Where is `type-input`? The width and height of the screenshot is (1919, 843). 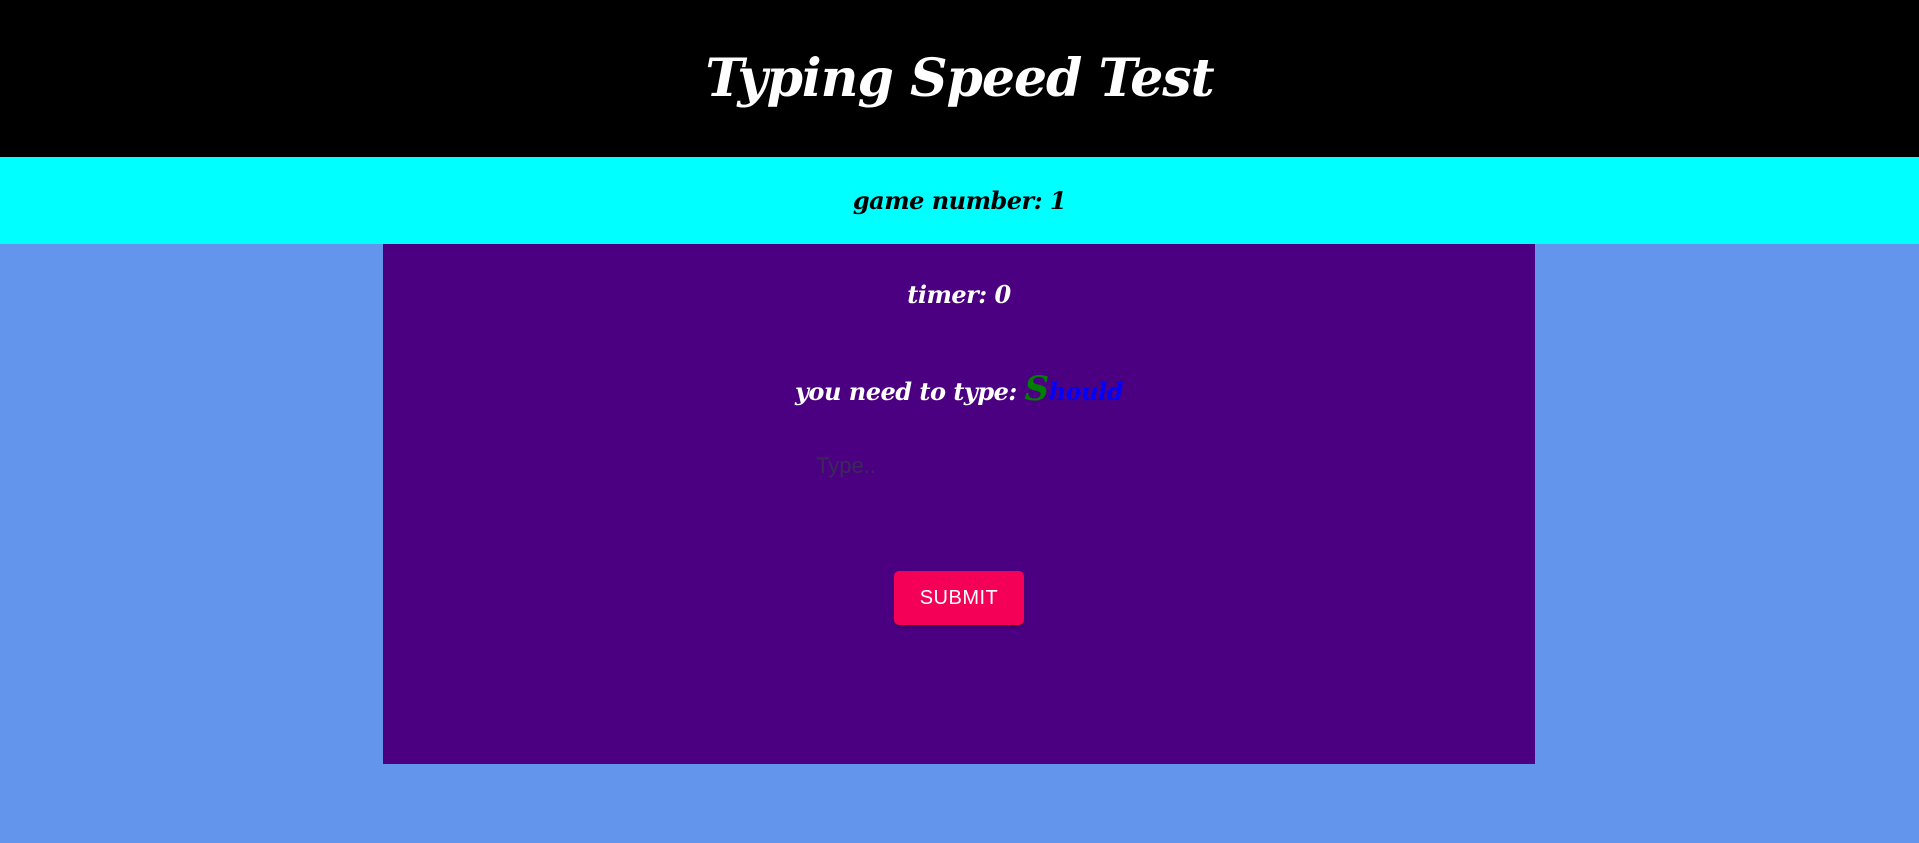 type-input is located at coordinates (959, 466).